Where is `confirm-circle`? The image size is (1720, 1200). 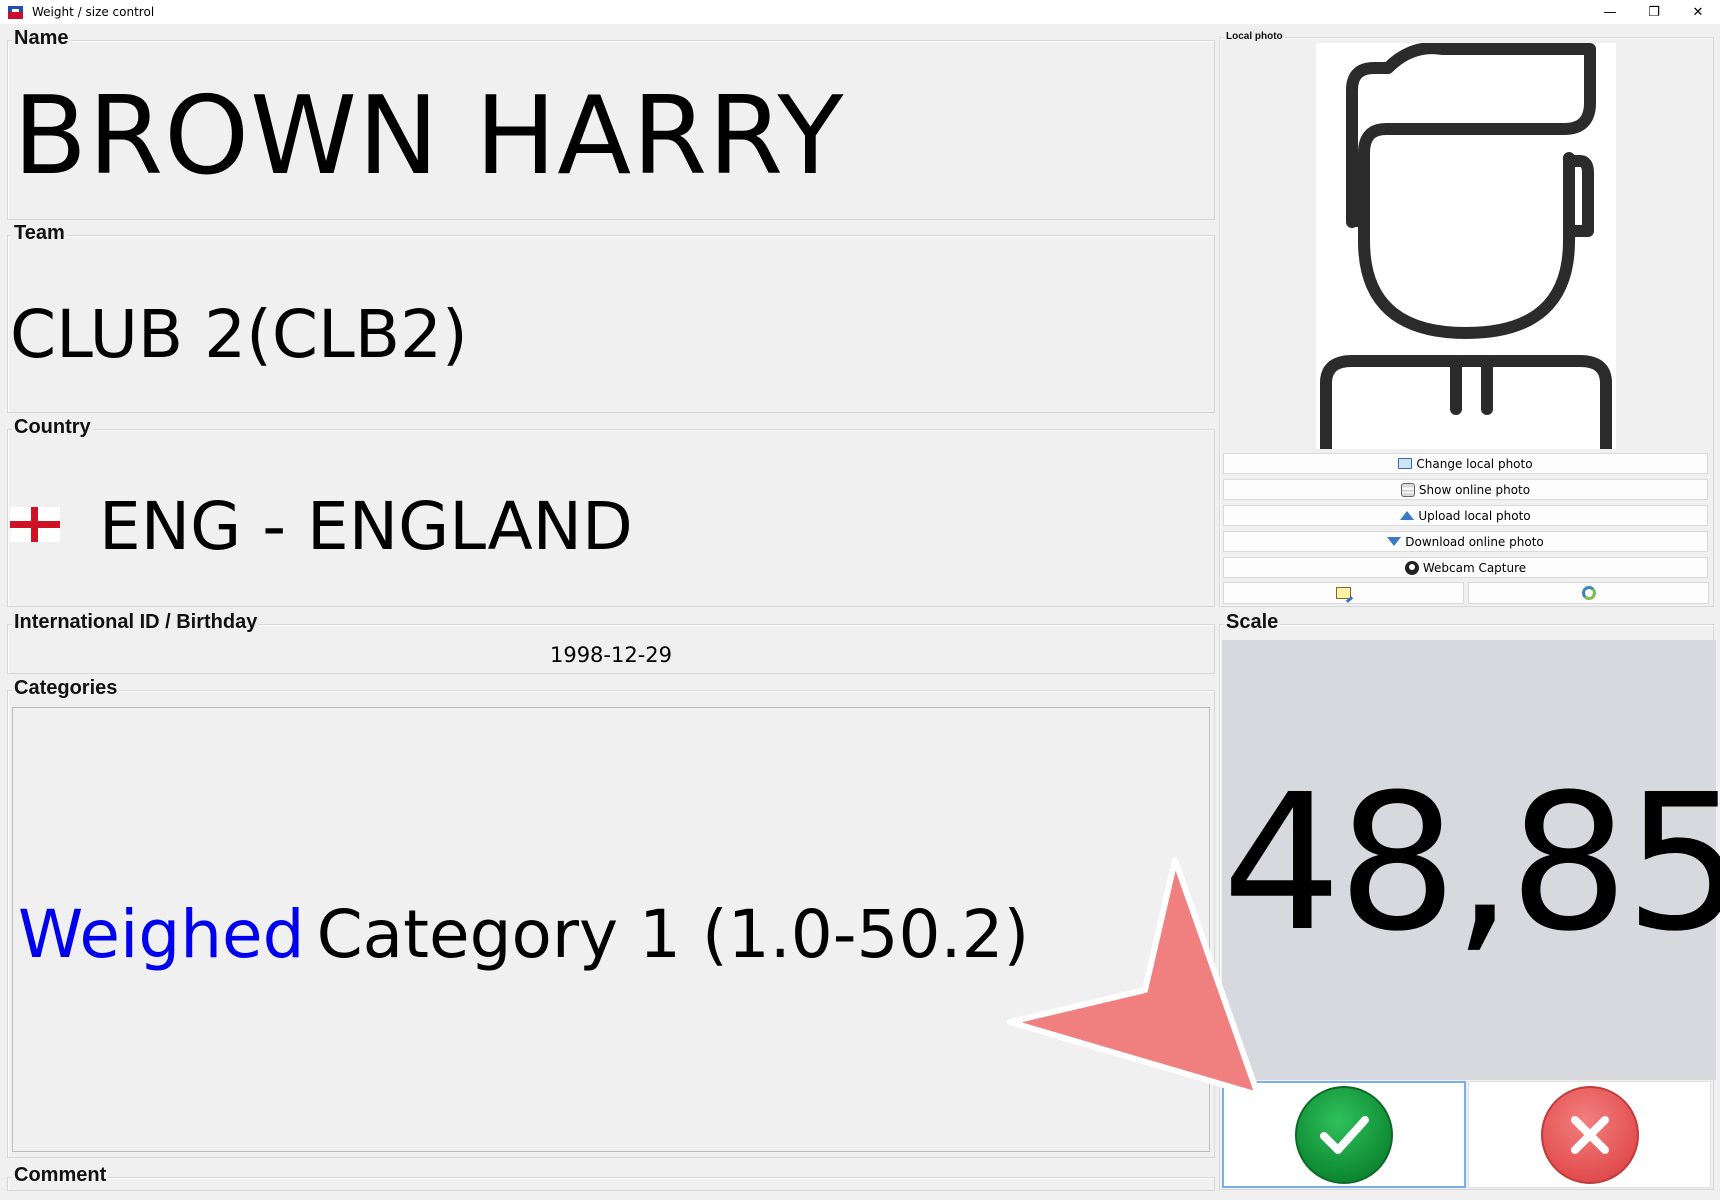
confirm-circle is located at coordinates (1344, 1134).